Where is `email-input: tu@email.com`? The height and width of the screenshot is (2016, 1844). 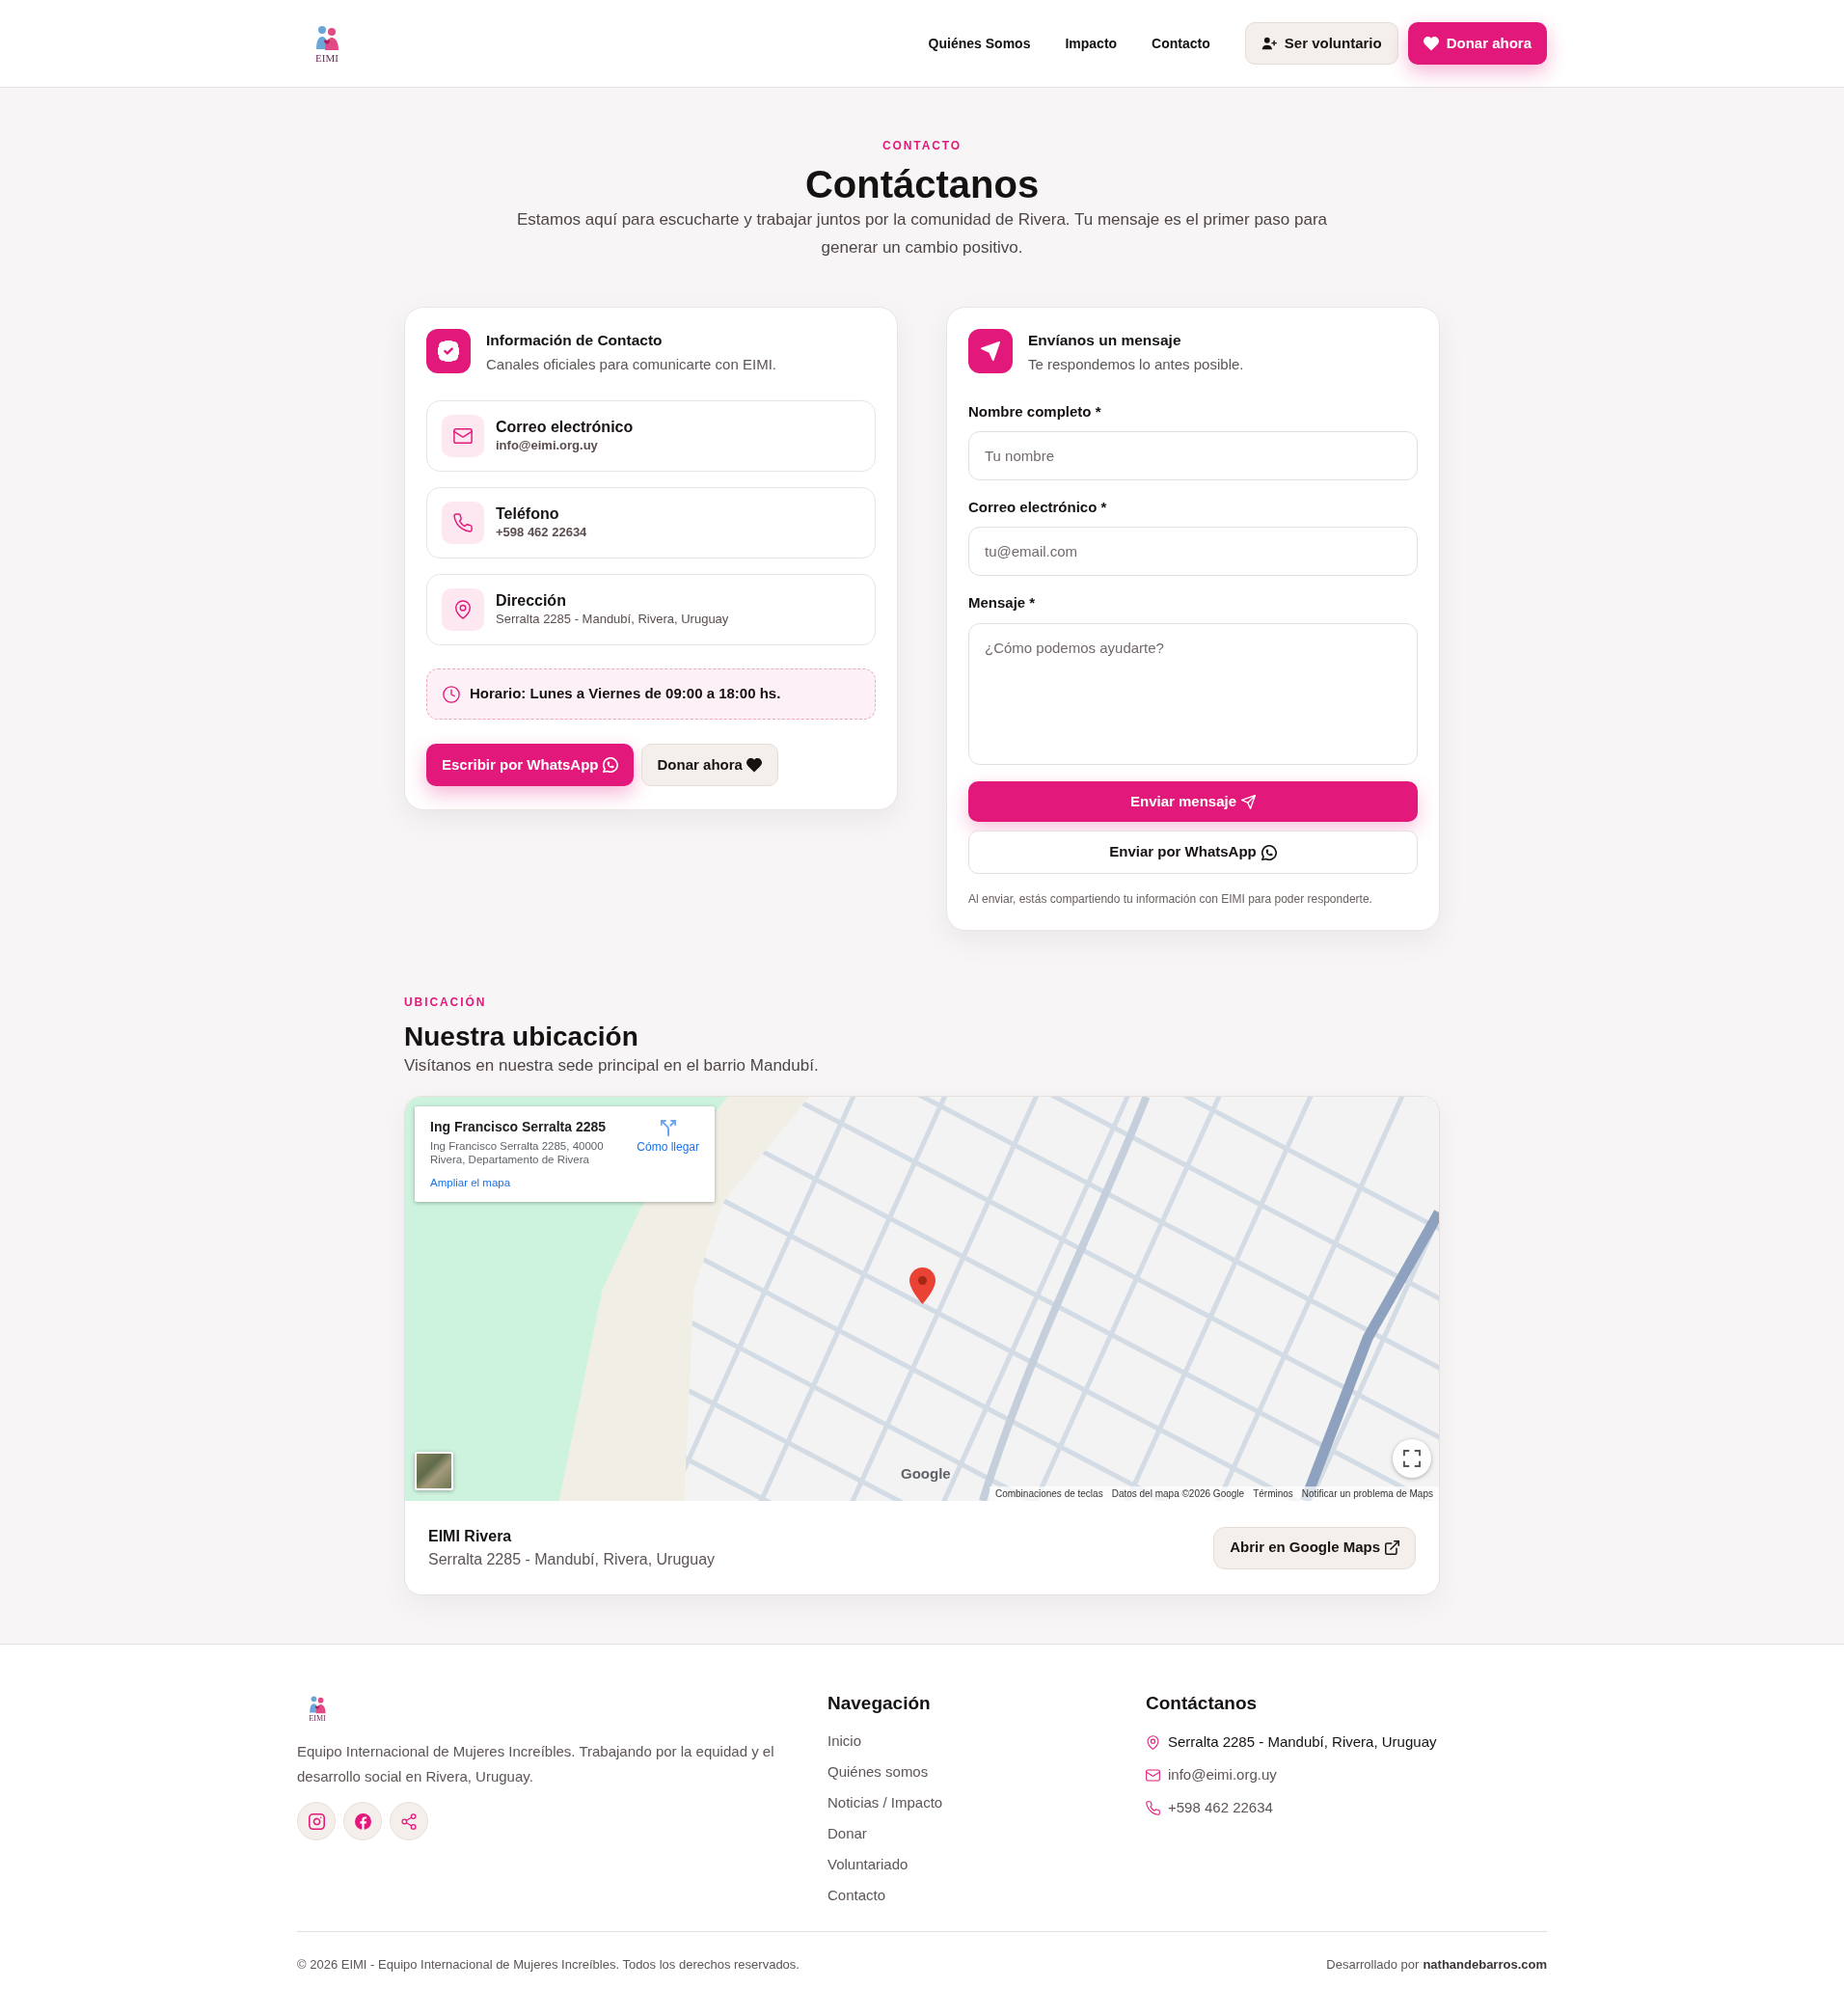
email-input: tu@email.com is located at coordinates (1193, 552).